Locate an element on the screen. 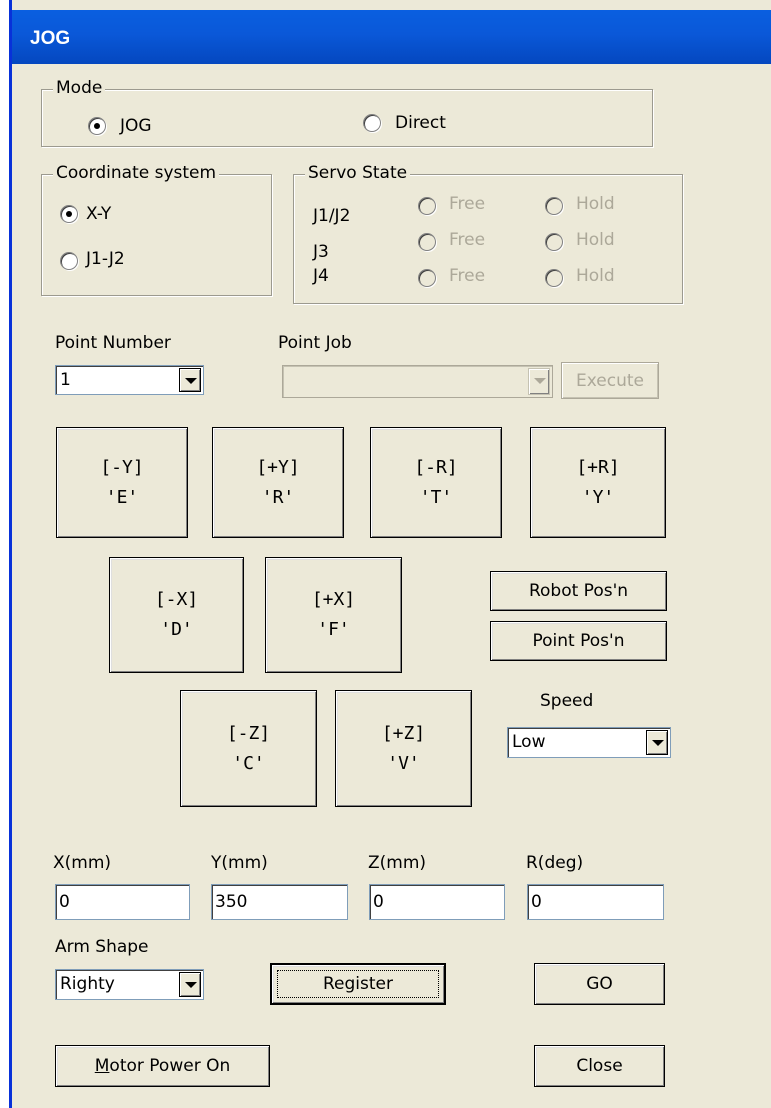 The height and width of the screenshot is (1108, 771). jog-key-label: 'T' is located at coordinates (436, 497).